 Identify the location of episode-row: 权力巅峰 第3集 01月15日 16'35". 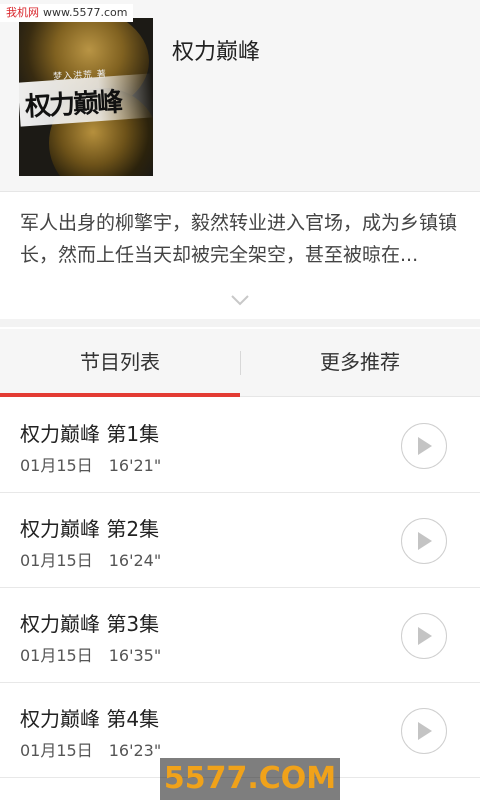
(240, 635).